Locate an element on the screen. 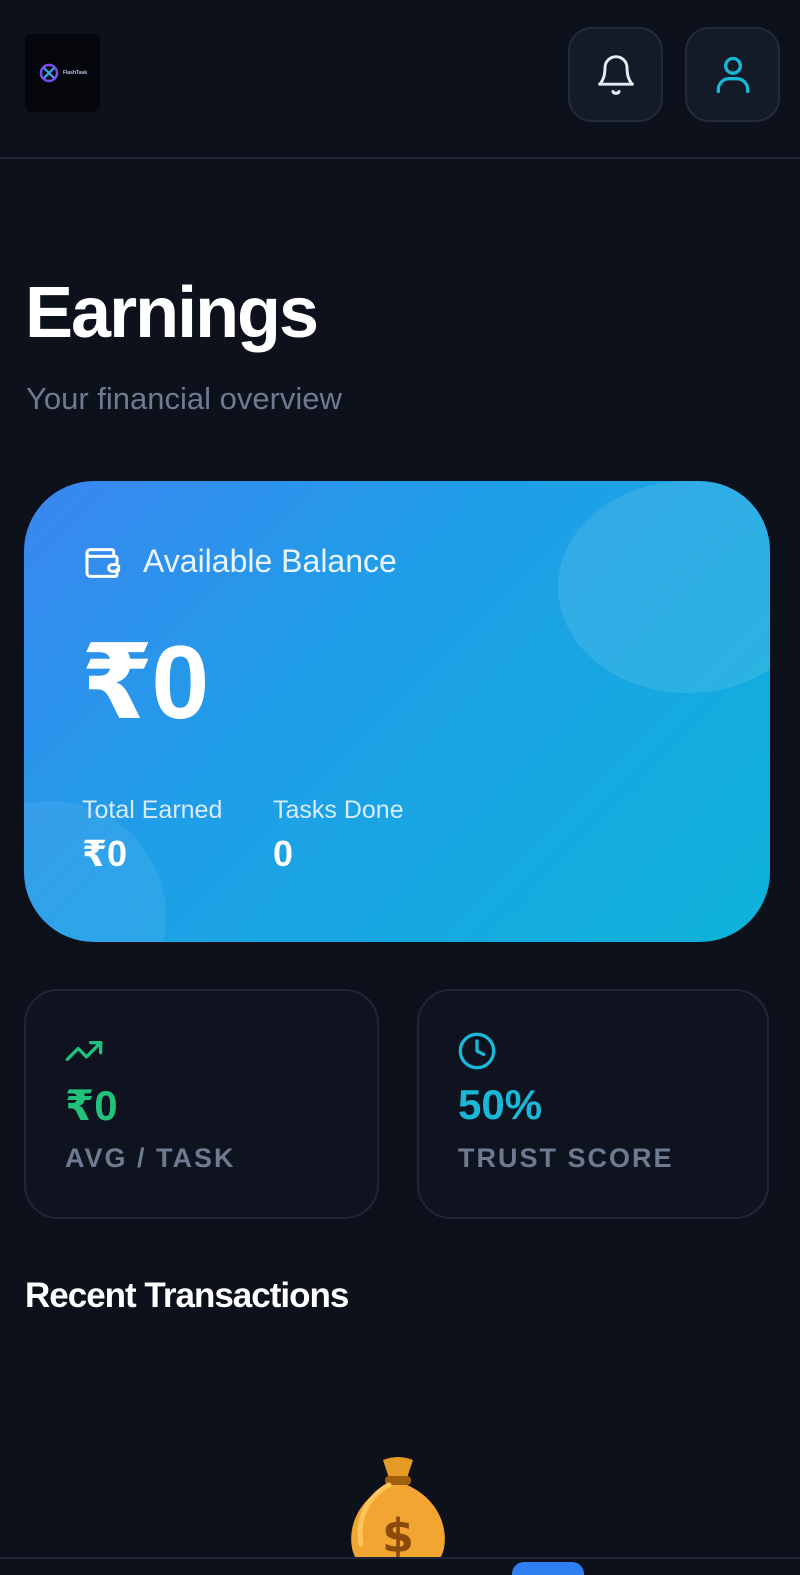  page-title: Earnings is located at coordinates (172, 313).